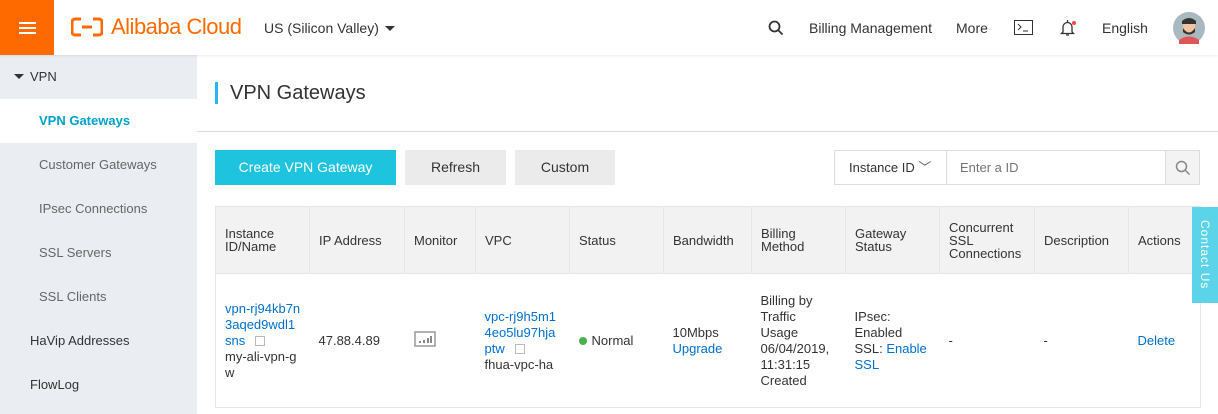  What do you see at coordinates (98, 209) in the screenshot?
I see `sidebar-item-ipsec-connections: IPsec Connections` at bounding box center [98, 209].